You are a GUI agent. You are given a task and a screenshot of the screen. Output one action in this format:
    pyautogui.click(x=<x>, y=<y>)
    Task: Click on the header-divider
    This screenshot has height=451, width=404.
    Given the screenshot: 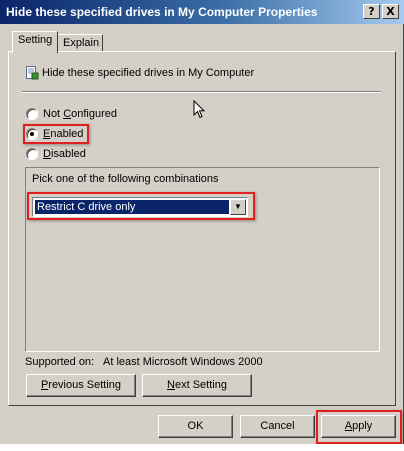 What is the action you would take?
    pyautogui.click(x=201, y=92)
    